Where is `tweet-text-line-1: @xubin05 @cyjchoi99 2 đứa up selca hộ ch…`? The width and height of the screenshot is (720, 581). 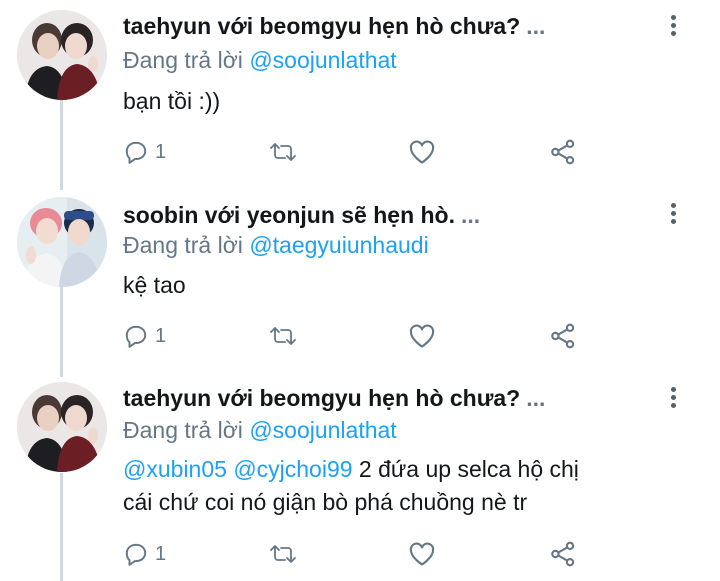 tweet-text-line-1: @xubin05 @cyjchoi99 2 đứa up selca hộ ch… is located at coordinates (351, 469).